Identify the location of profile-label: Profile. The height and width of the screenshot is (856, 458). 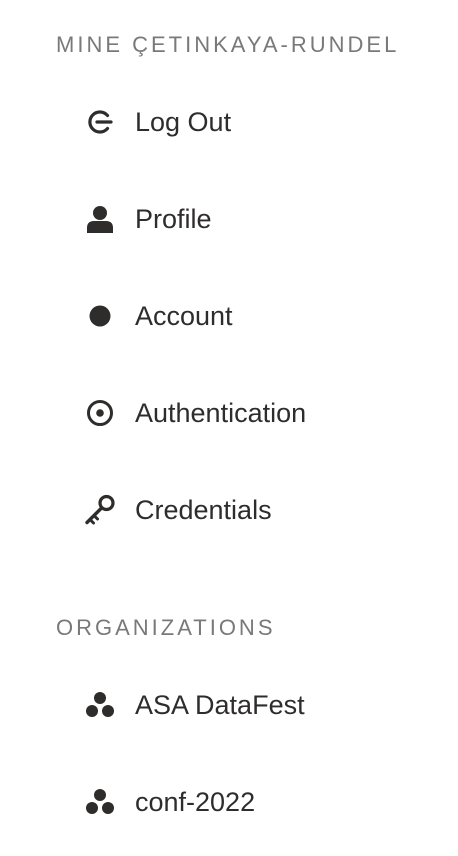
(173, 218).